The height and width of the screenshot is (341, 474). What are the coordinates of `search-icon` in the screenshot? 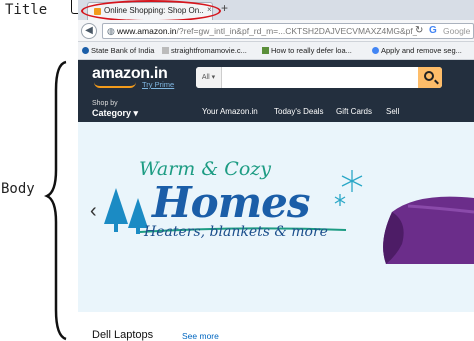 It's located at (429, 76).